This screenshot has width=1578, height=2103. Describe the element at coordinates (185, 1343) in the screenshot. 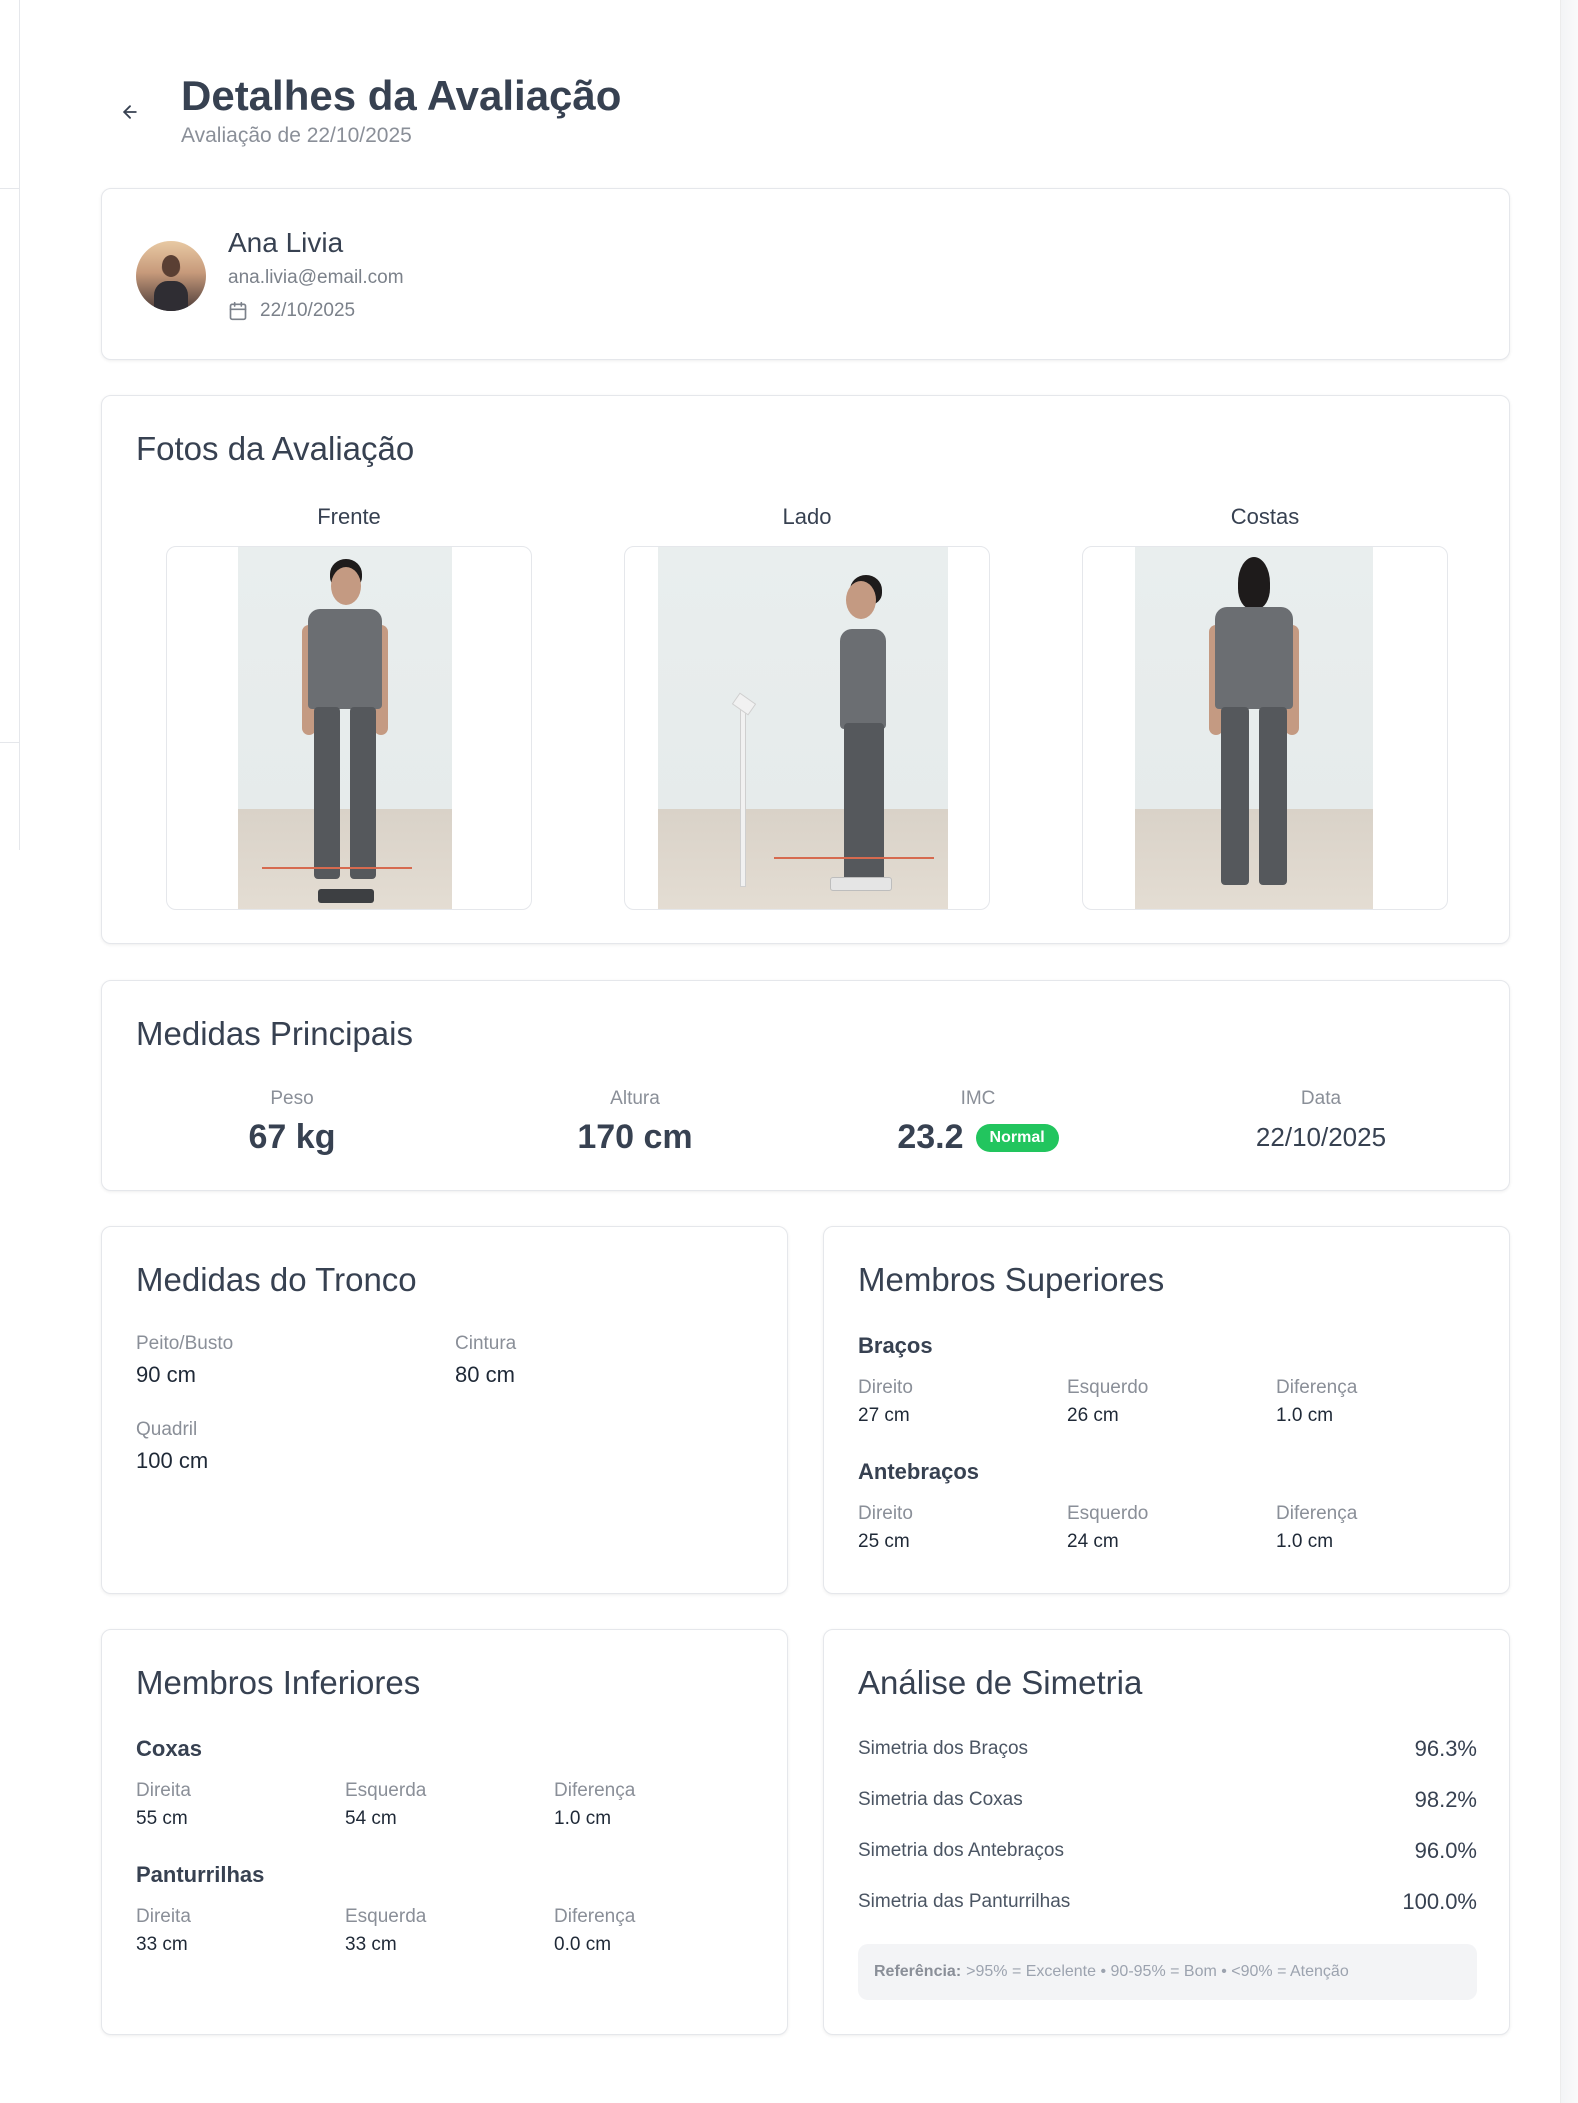

I see `chest-label: Peito/Busto` at that location.